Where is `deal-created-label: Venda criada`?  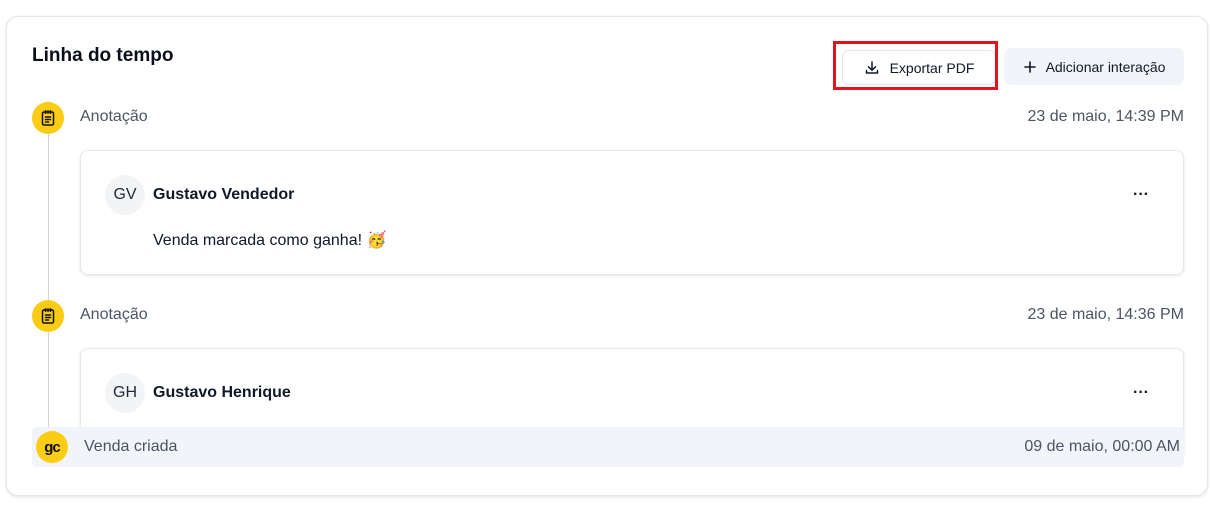 deal-created-label: Venda criada is located at coordinates (131, 446).